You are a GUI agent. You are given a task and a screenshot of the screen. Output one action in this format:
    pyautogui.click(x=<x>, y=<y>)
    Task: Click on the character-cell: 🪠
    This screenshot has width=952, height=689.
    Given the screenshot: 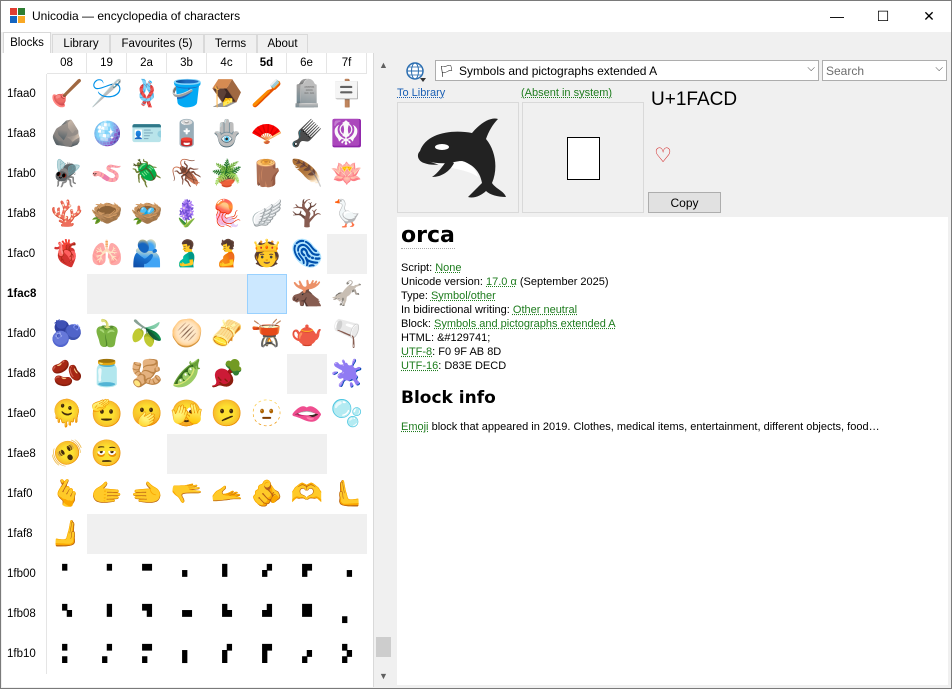 What is the action you would take?
    pyautogui.click(x=67, y=94)
    